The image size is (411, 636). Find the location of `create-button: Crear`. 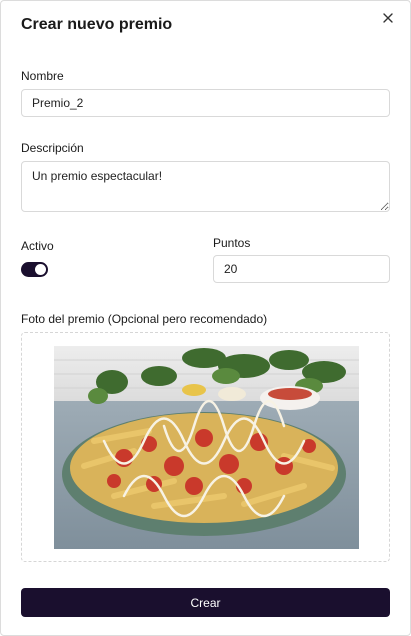

create-button: Crear is located at coordinates (205, 602).